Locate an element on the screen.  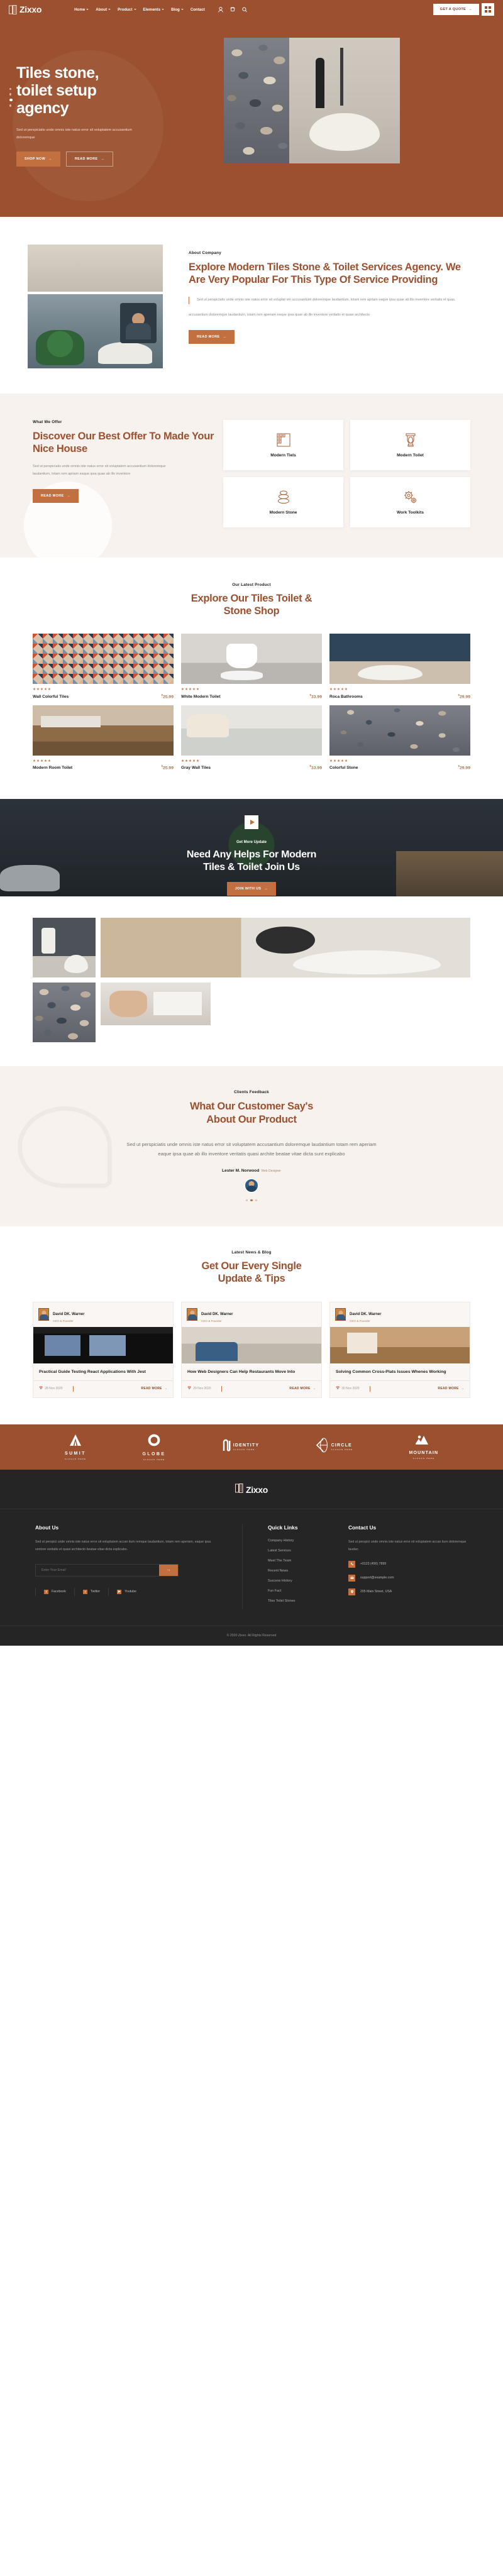
brand-logo-mountain: MOUNTAIN SLOGAN HERE is located at coordinates (424, 1447).